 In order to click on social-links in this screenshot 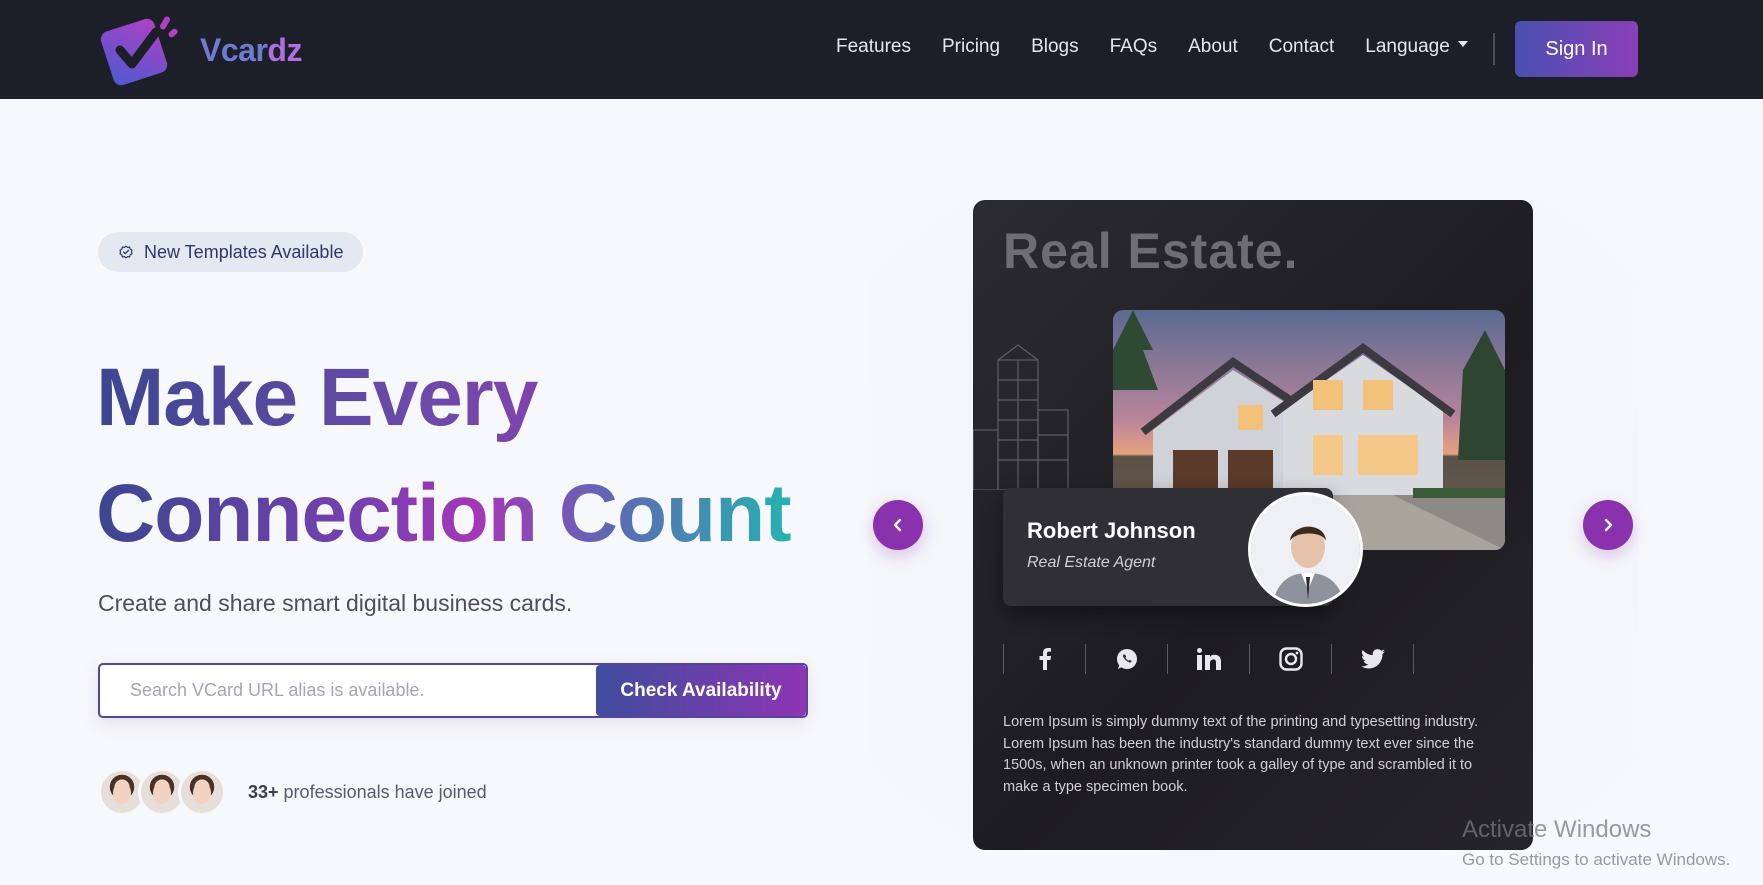, I will do `click(1208, 659)`.